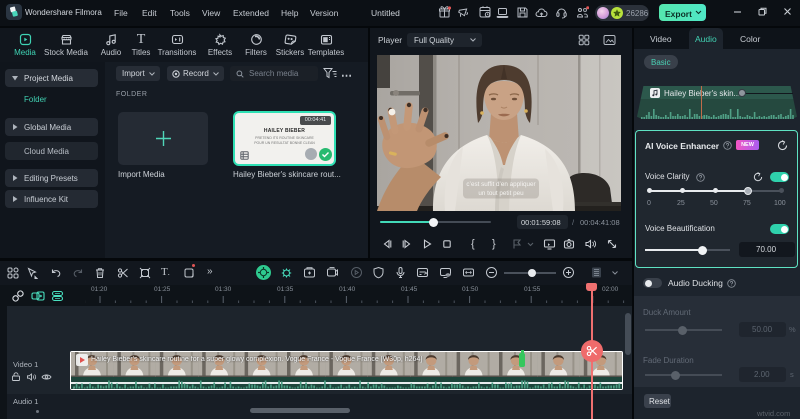  I want to click on svg-text: c’est suffit d’en appliquer, so click(500, 184).